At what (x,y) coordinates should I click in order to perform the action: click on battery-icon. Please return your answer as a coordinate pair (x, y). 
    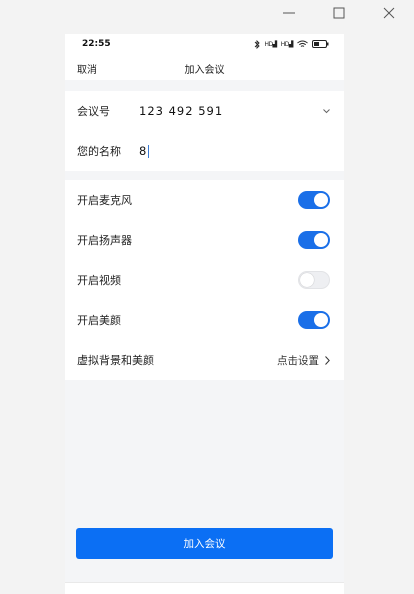
    Looking at the image, I should click on (320, 44).